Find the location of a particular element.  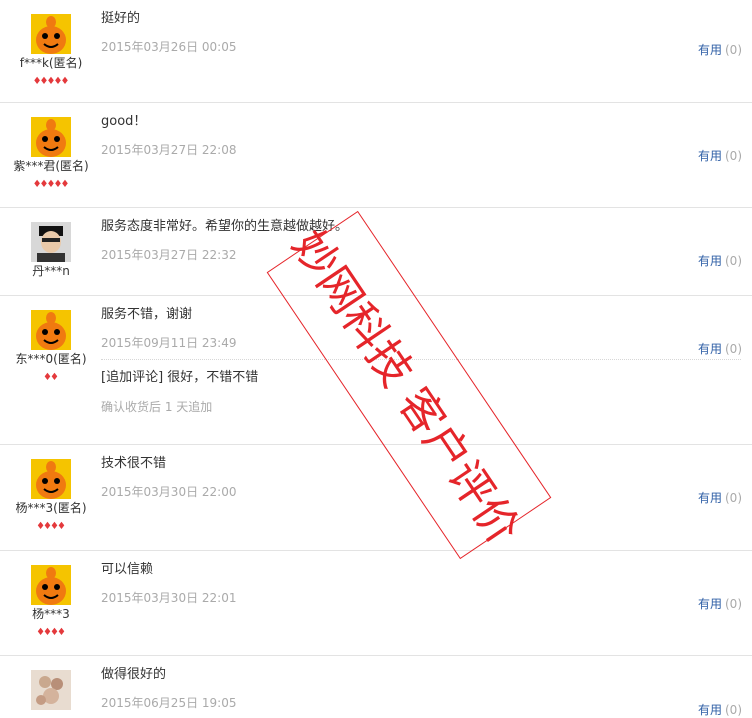

reviewer: 紫***君(匿名) ♦♦♦♦♦ is located at coordinates (51, 146).